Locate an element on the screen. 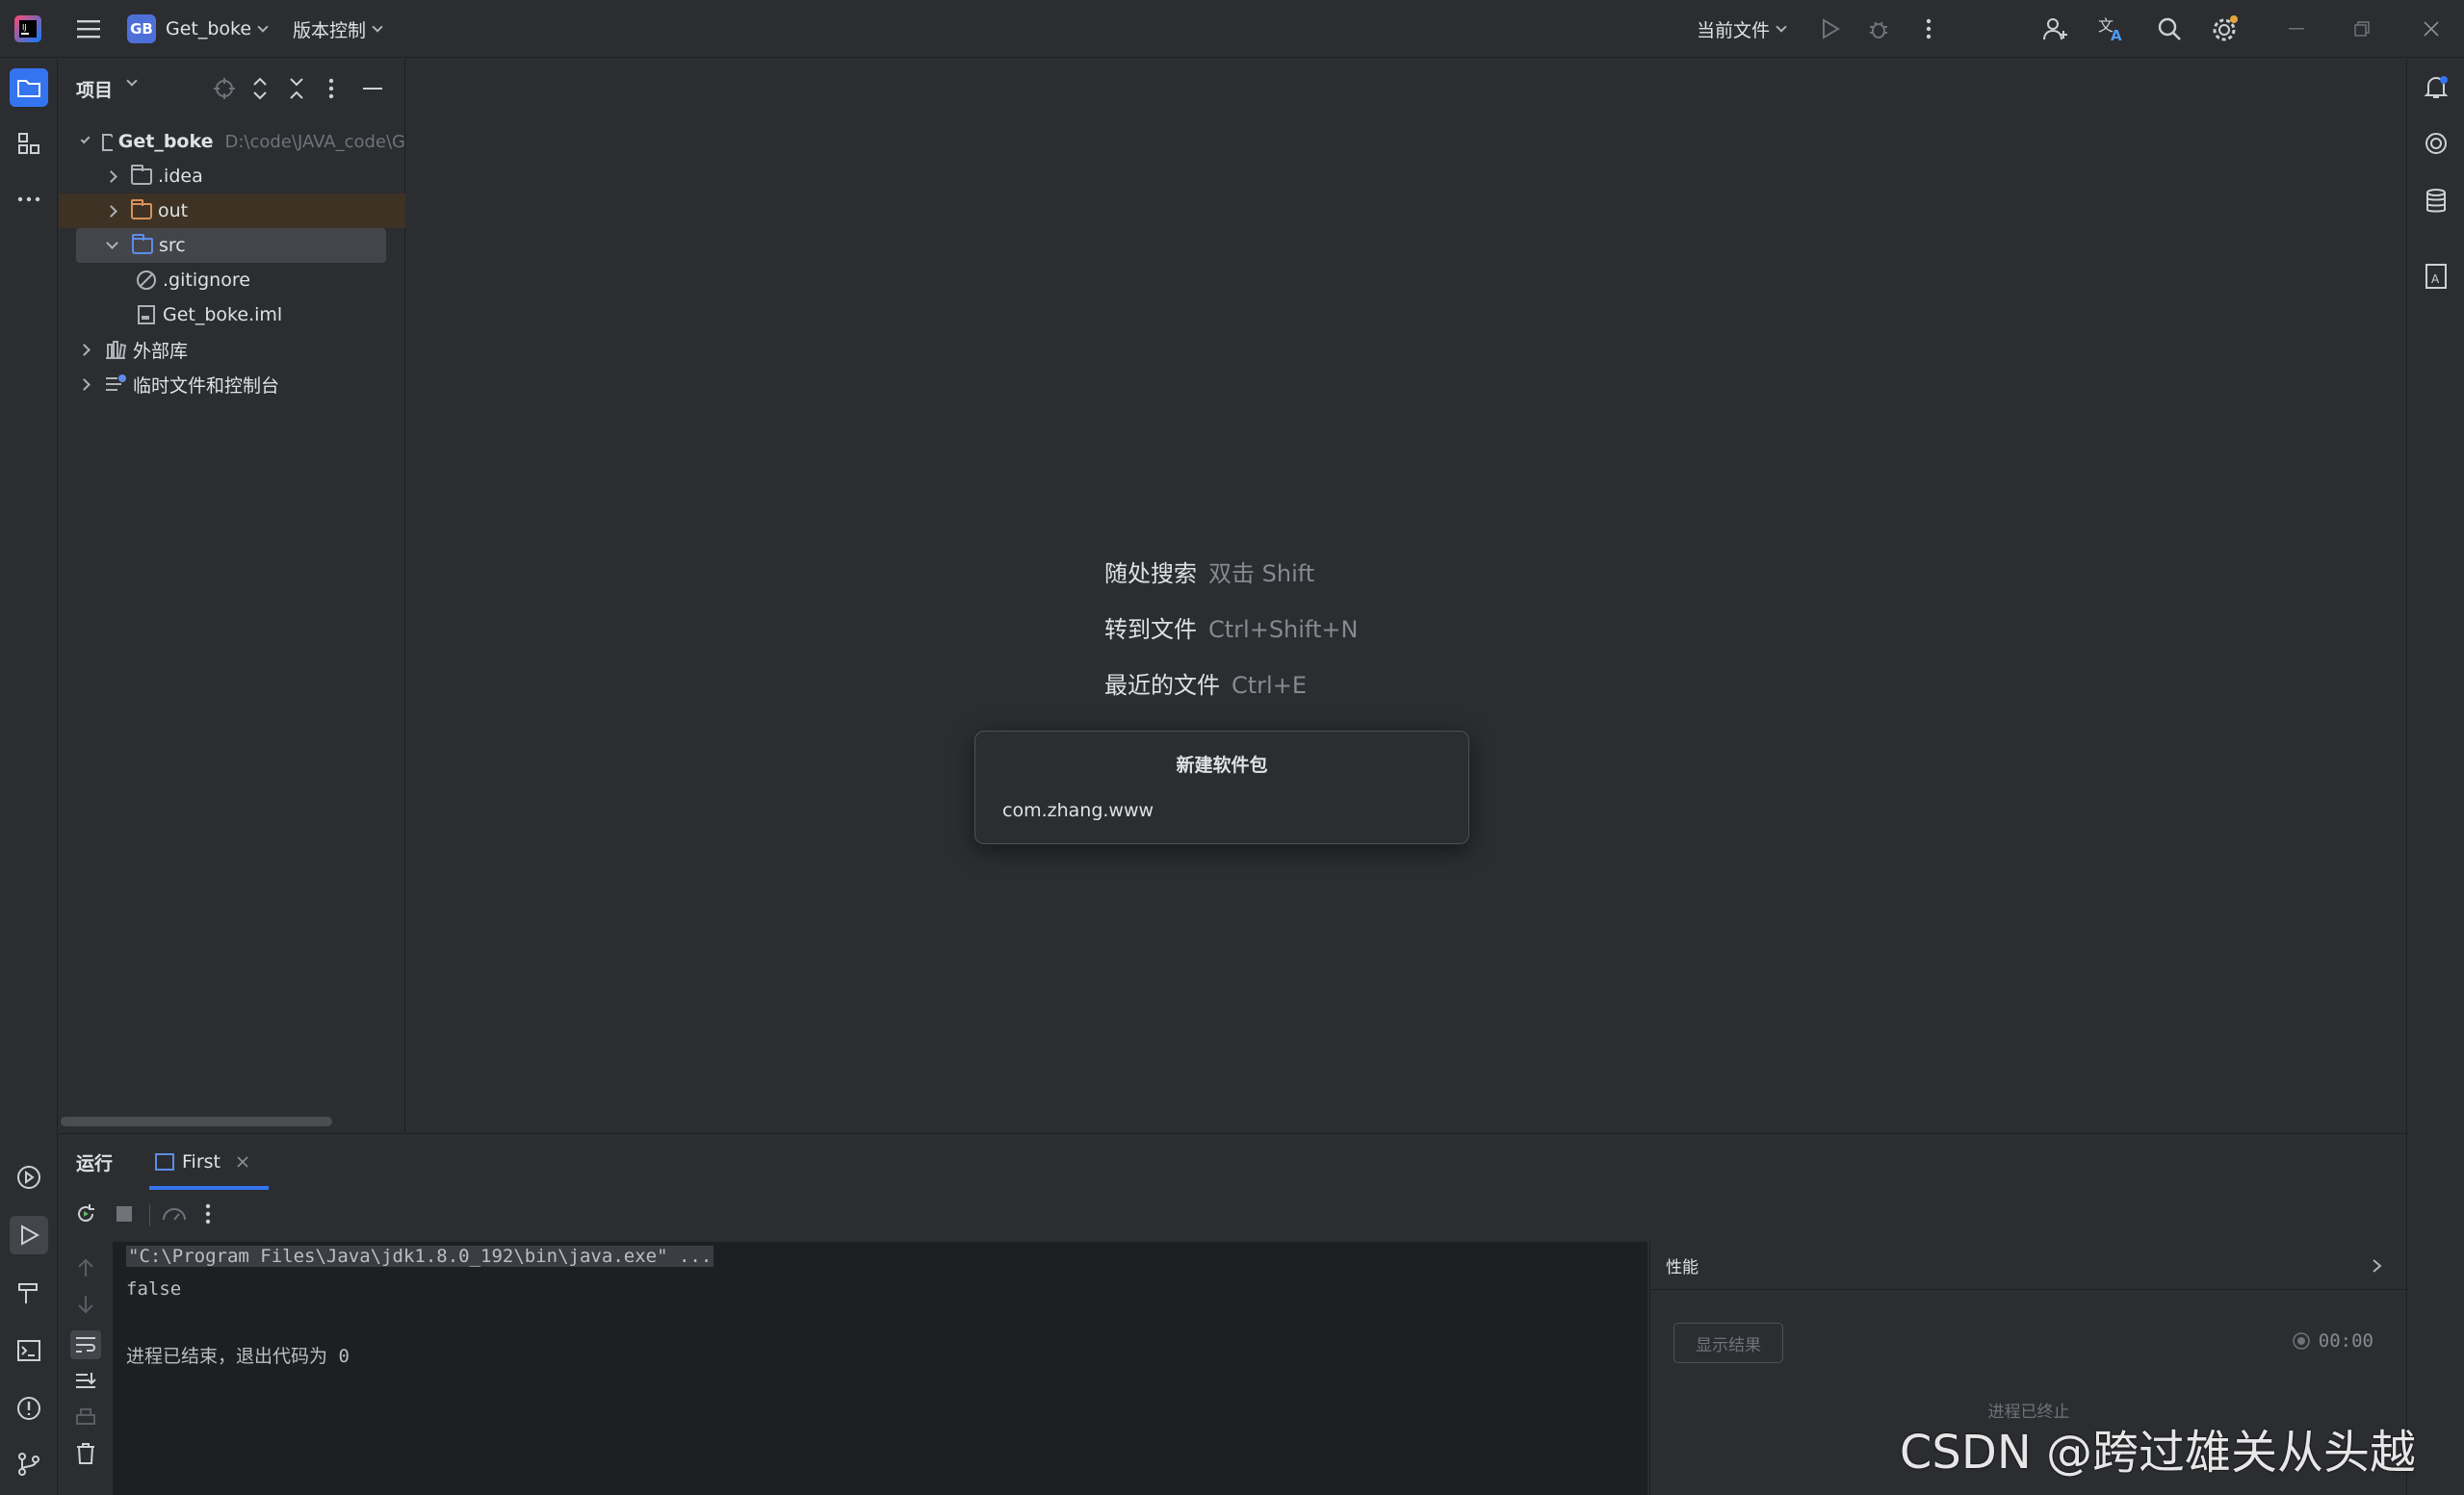  root-path: D:\code\JAVA_code\G is located at coordinates (314, 141).